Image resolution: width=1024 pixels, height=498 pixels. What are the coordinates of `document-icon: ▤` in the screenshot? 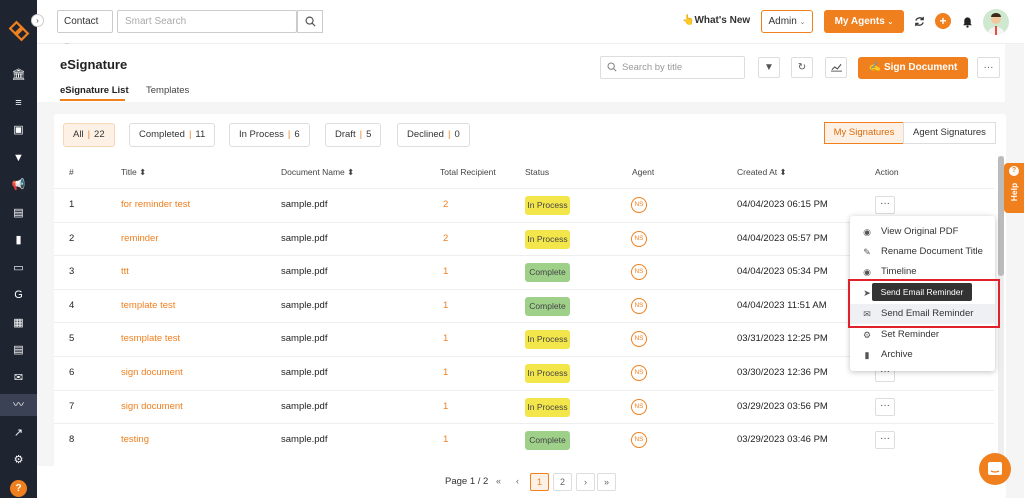 It's located at (18, 213).